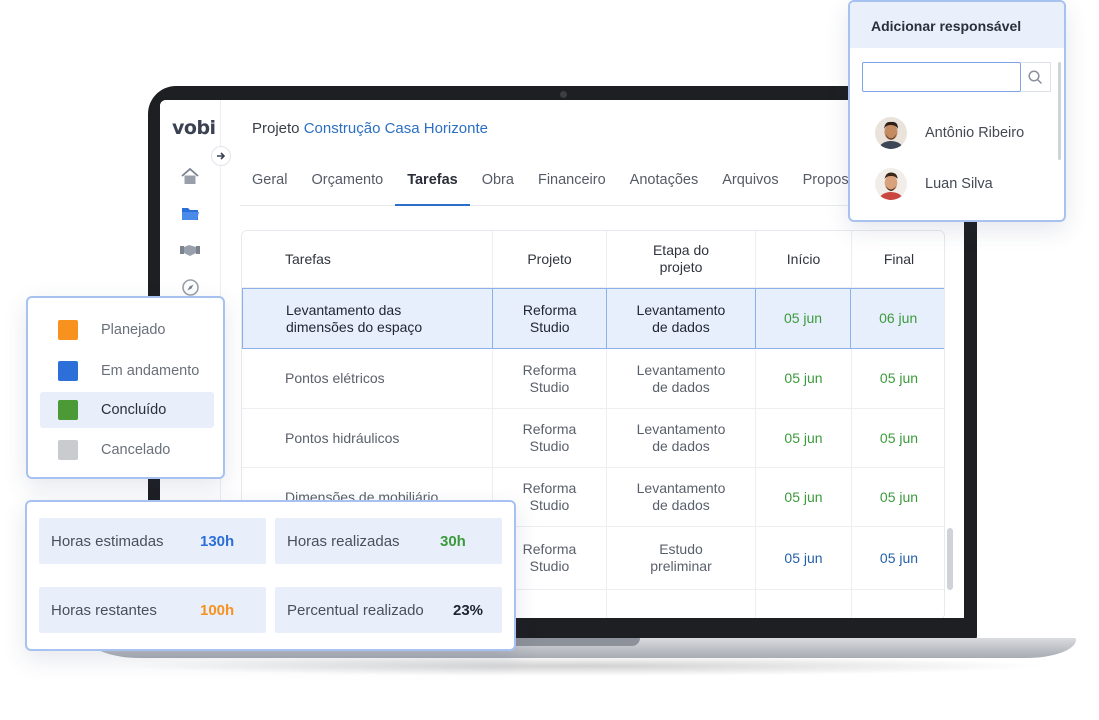  I want to click on project-breadcrumb: Projeto Construção Casa Horizonte, so click(370, 128).